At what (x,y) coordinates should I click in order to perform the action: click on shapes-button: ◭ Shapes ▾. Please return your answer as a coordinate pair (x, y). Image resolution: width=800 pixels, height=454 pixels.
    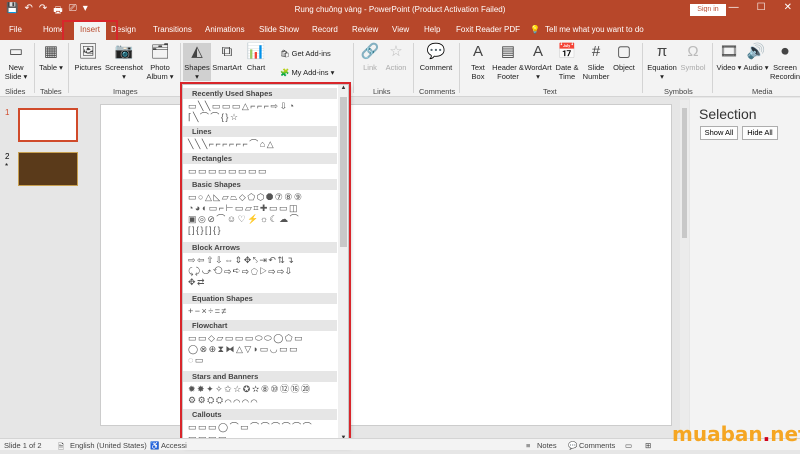
    Looking at the image, I should click on (197, 62).